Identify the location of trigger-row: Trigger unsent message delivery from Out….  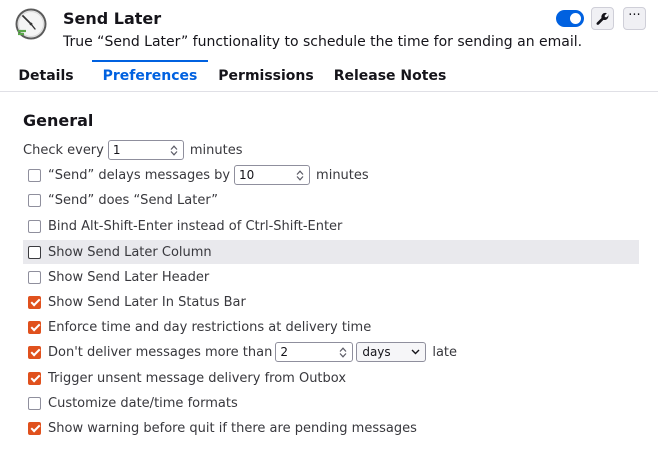
(331, 378).